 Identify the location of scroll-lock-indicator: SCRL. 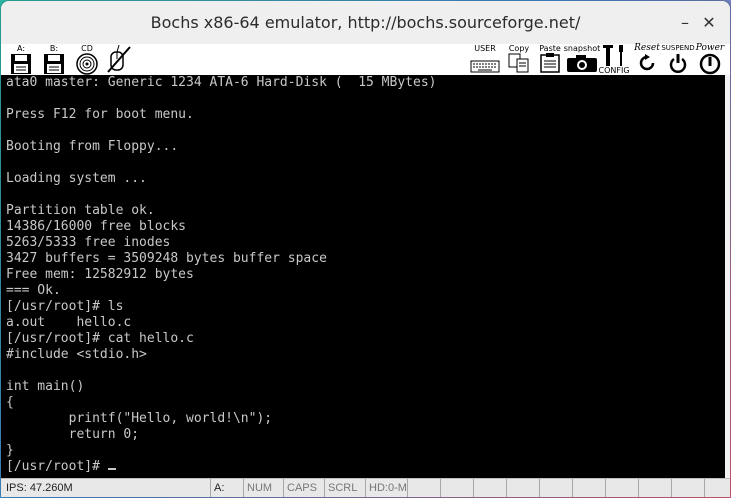
(344, 488).